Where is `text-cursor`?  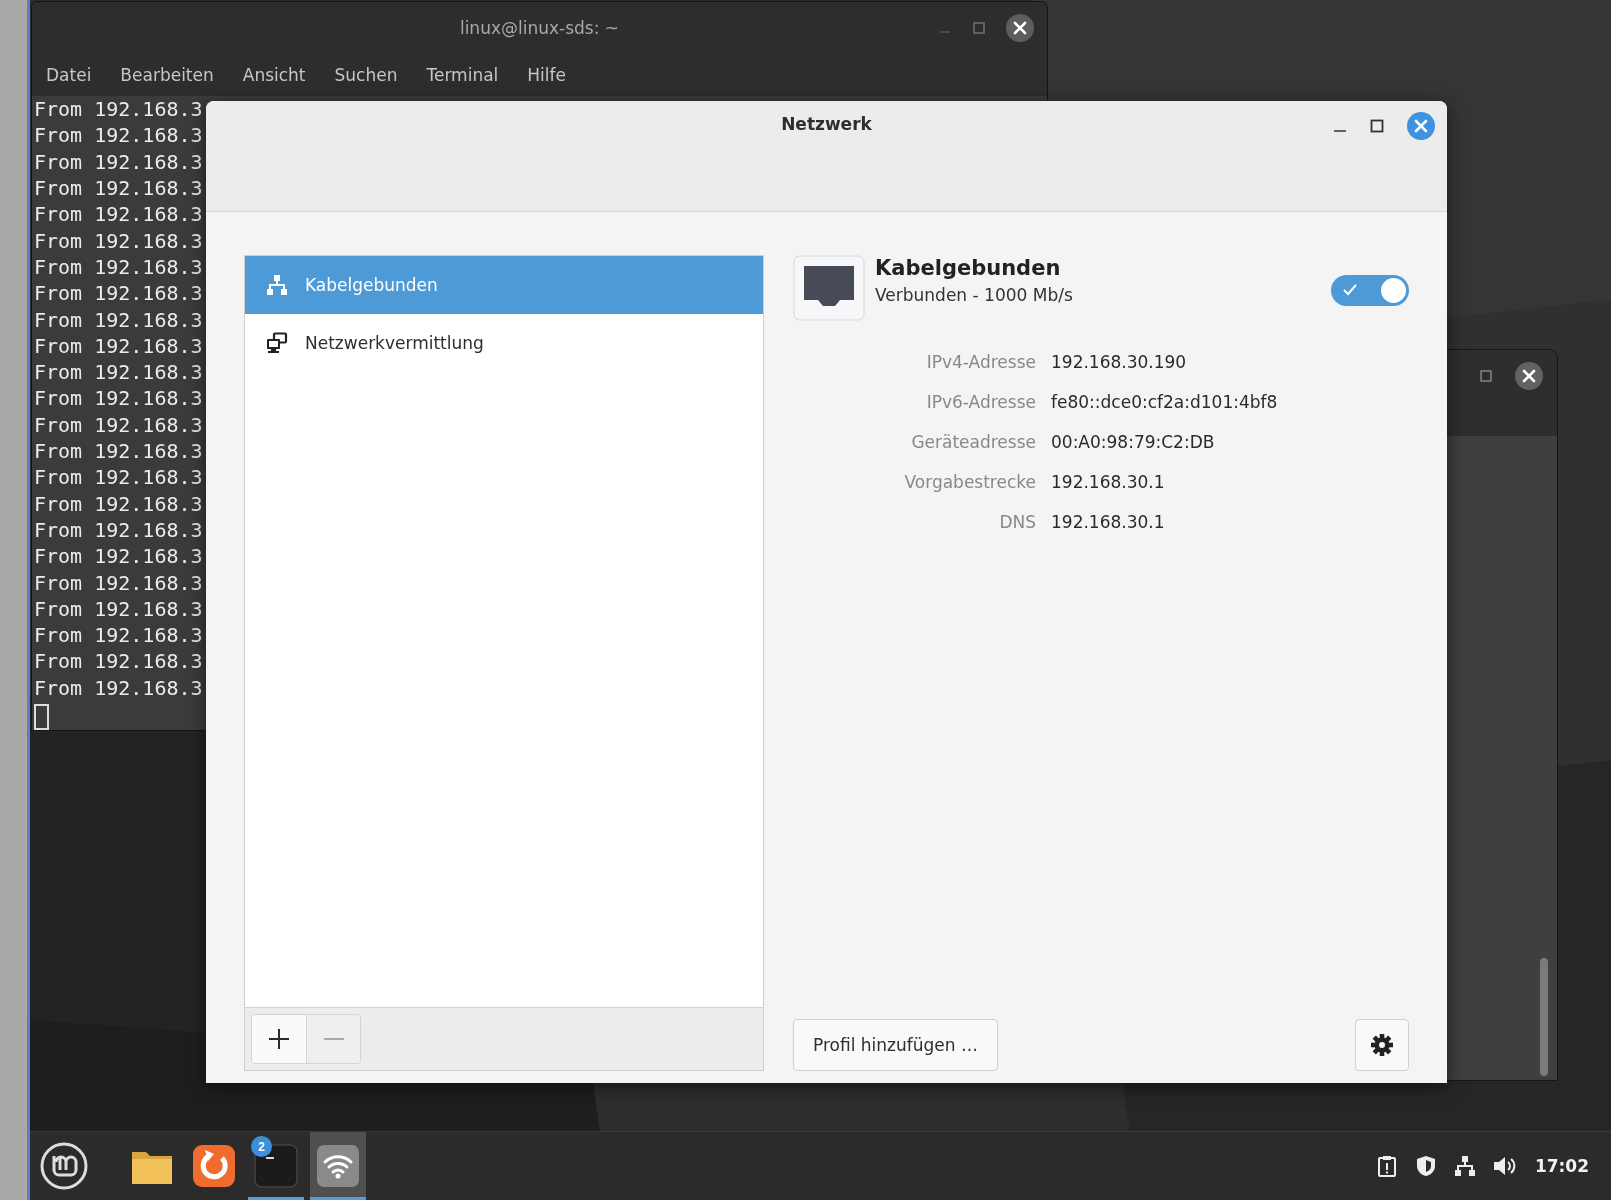 text-cursor is located at coordinates (41, 717).